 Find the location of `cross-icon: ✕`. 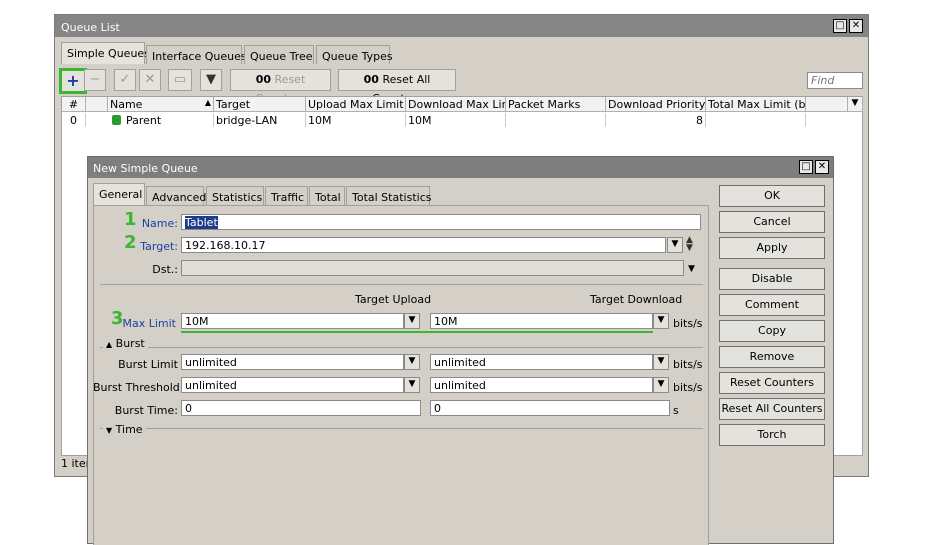

cross-icon: ✕ is located at coordinates (150, 79).